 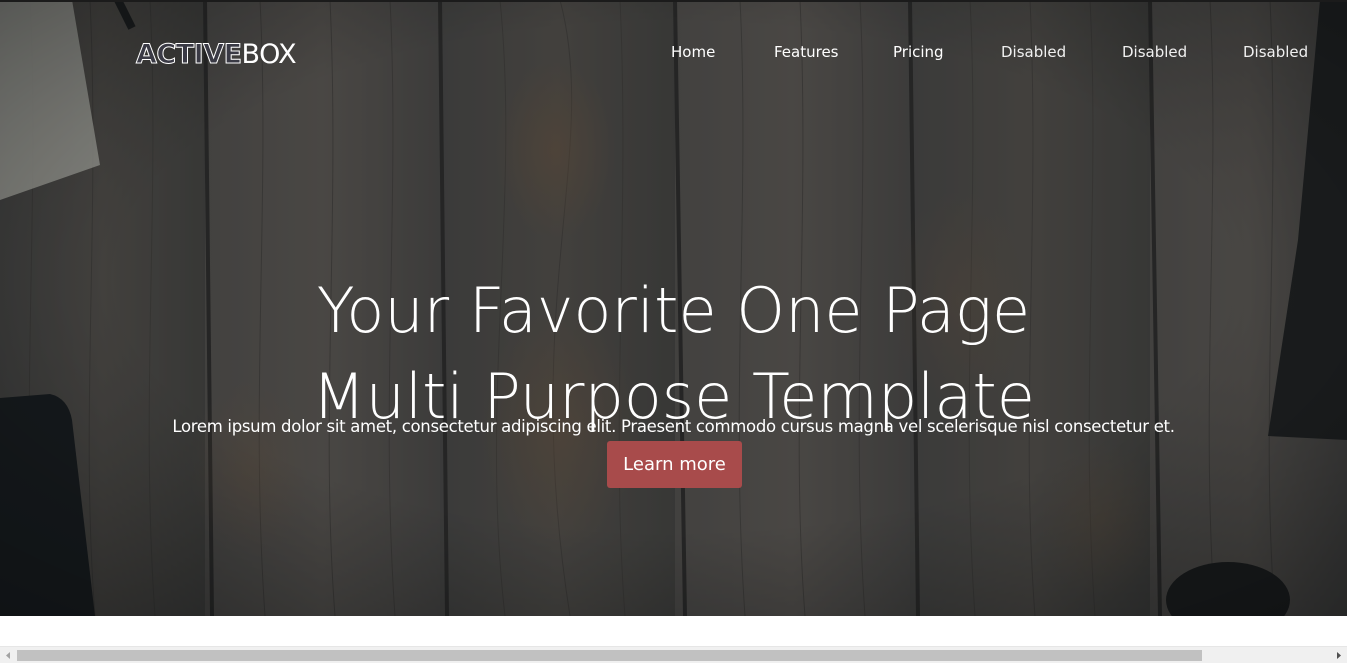 I want to click on nav-item-disabled-2: Disabled, so click(x=1154, y=52).